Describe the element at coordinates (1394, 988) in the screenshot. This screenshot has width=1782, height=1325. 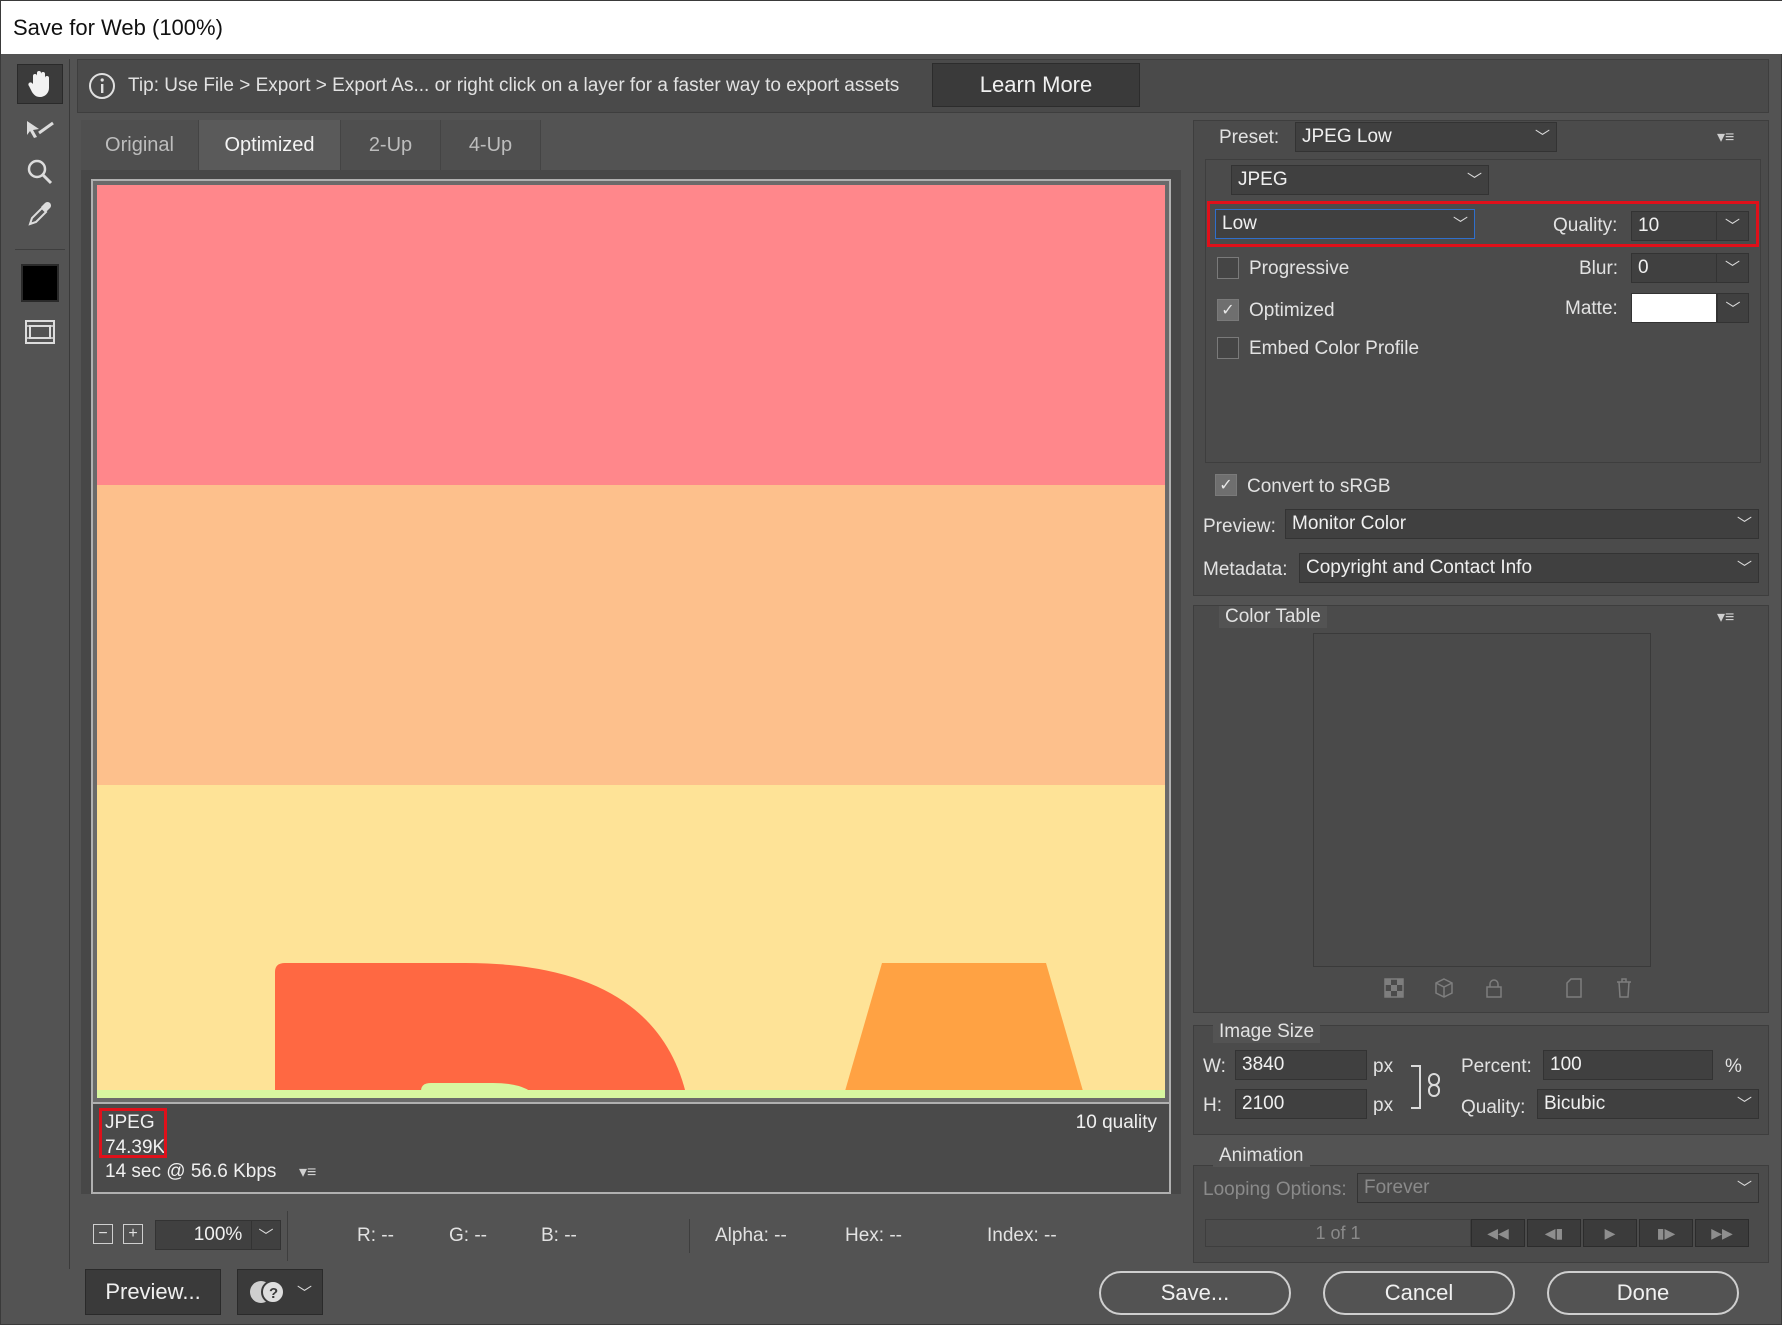
I see `web-snap-icon` at that location.